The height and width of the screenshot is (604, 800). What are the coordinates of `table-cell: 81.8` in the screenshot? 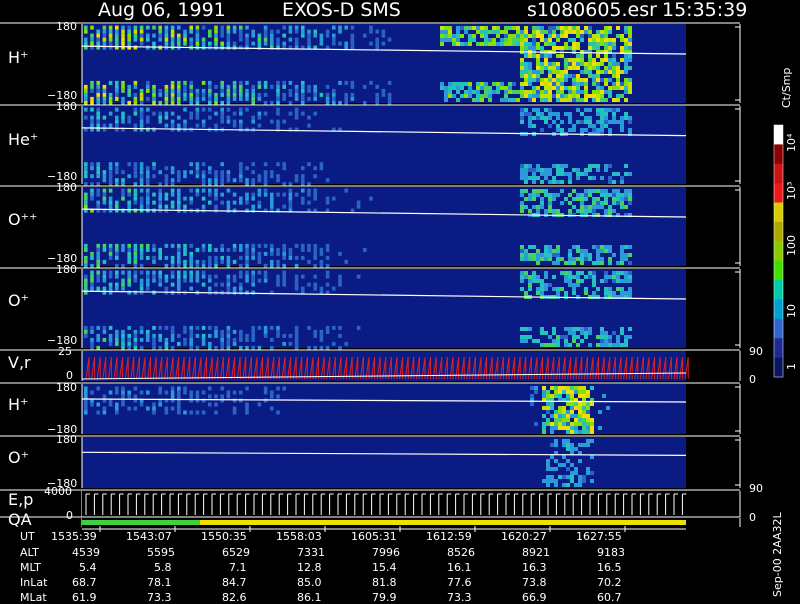 It's located at (384, 582).